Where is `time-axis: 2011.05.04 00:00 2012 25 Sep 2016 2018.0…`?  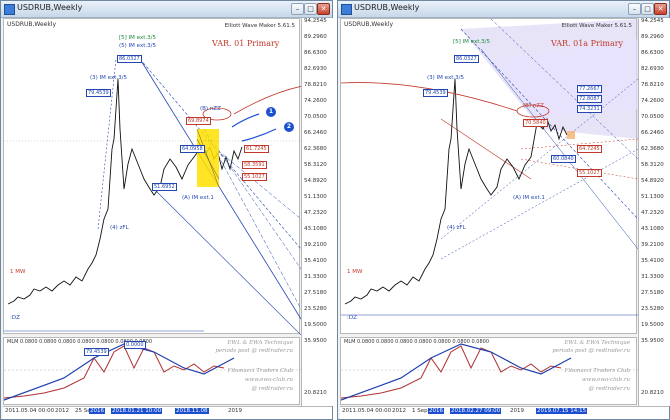
time-axis: 2011.05.04 00:00 2012 25 Sep 2016 2018.0… is located at coordinates (167, 412).